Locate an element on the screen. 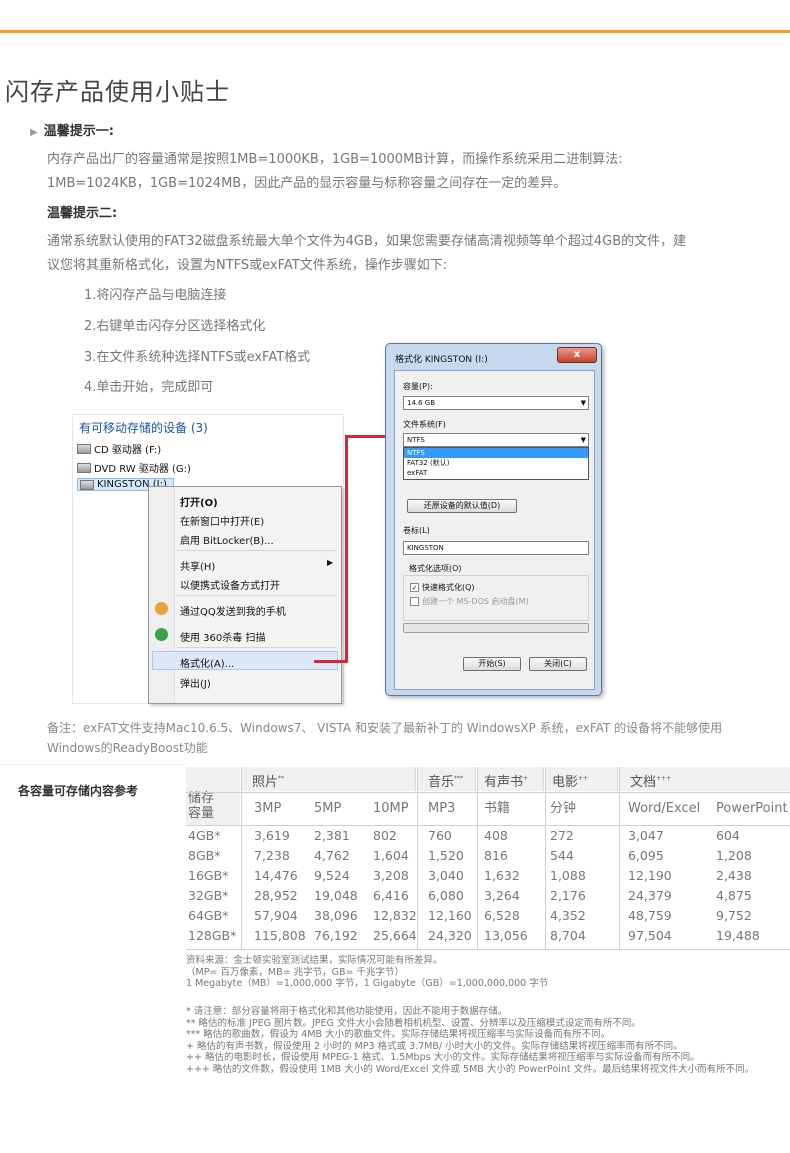 This screenshot has height=1153, width=790. group-header-music: 音乐*** is located at coordinates (447, 779).